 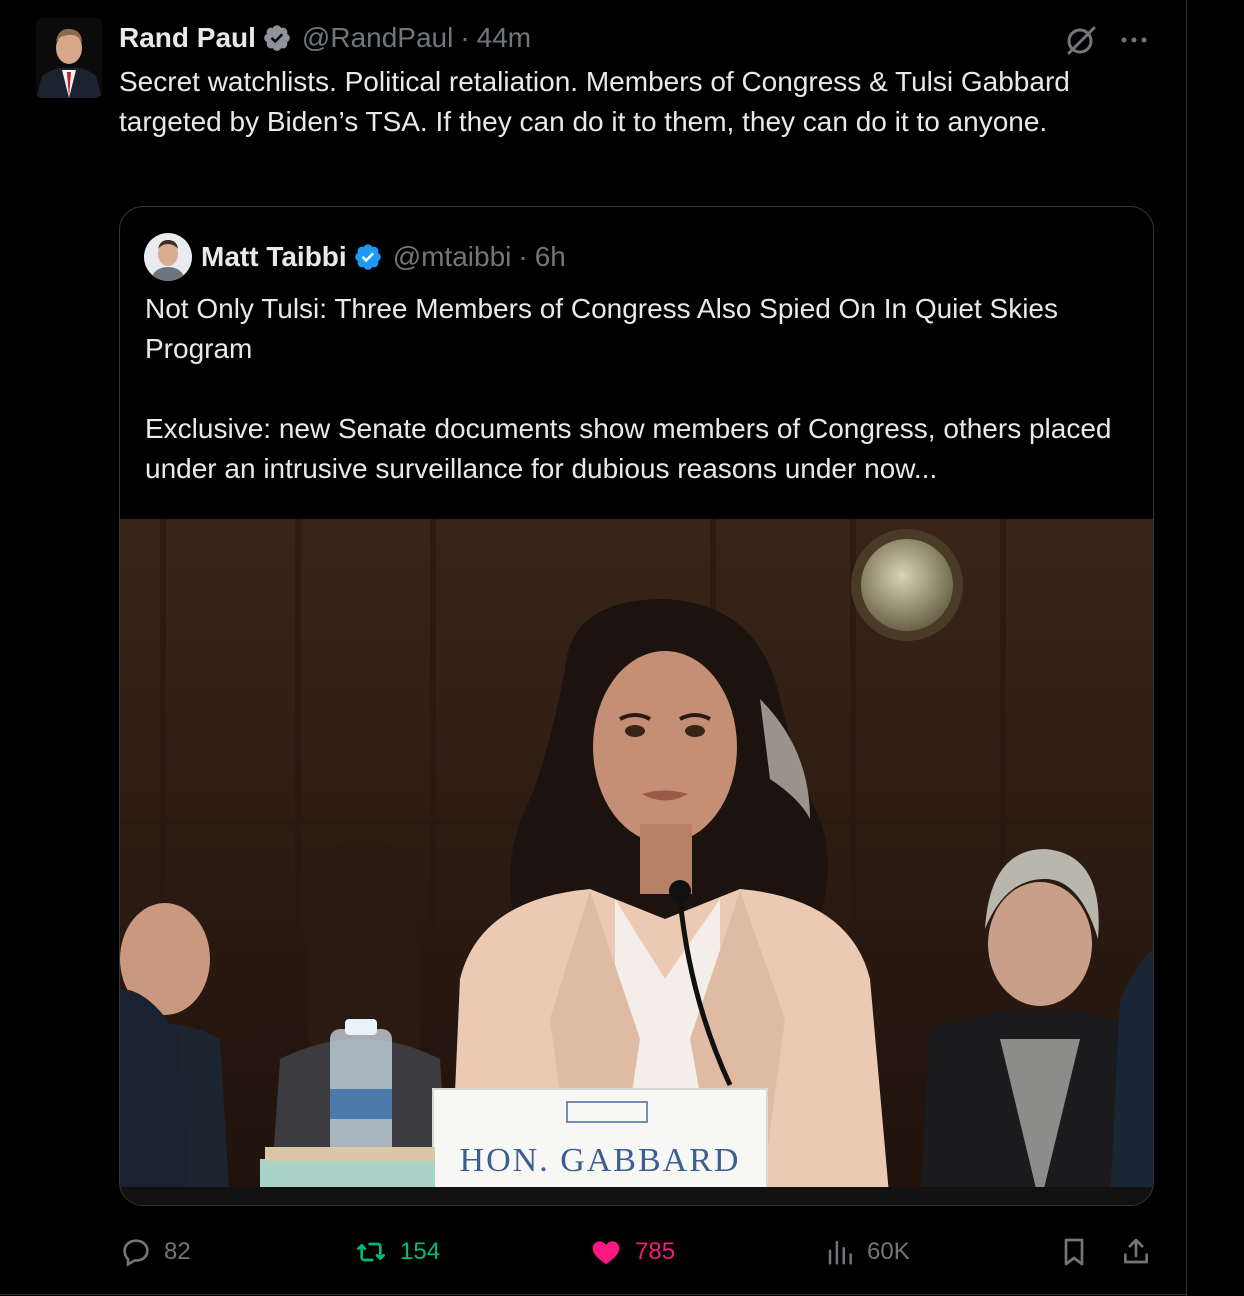 I want to click on reply-button: 82, so click(x=155, y=1252).